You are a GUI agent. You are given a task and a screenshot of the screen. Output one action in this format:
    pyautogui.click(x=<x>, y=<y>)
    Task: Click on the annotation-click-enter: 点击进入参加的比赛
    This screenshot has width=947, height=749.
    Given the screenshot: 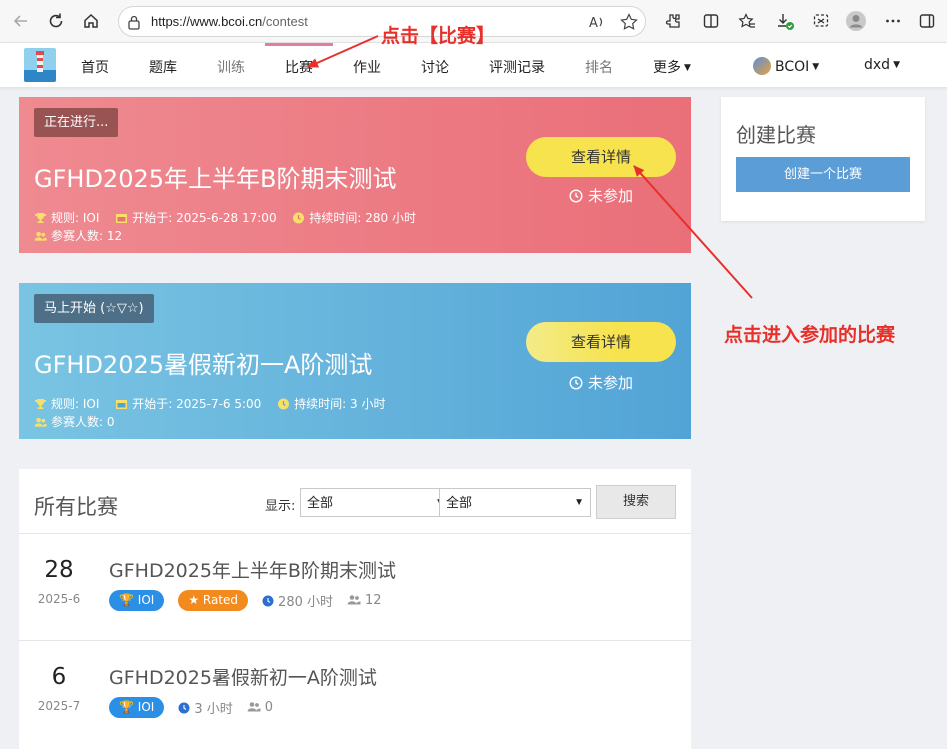 What is the action you would take?
    pyautogui.click(x=810, y=335)
    